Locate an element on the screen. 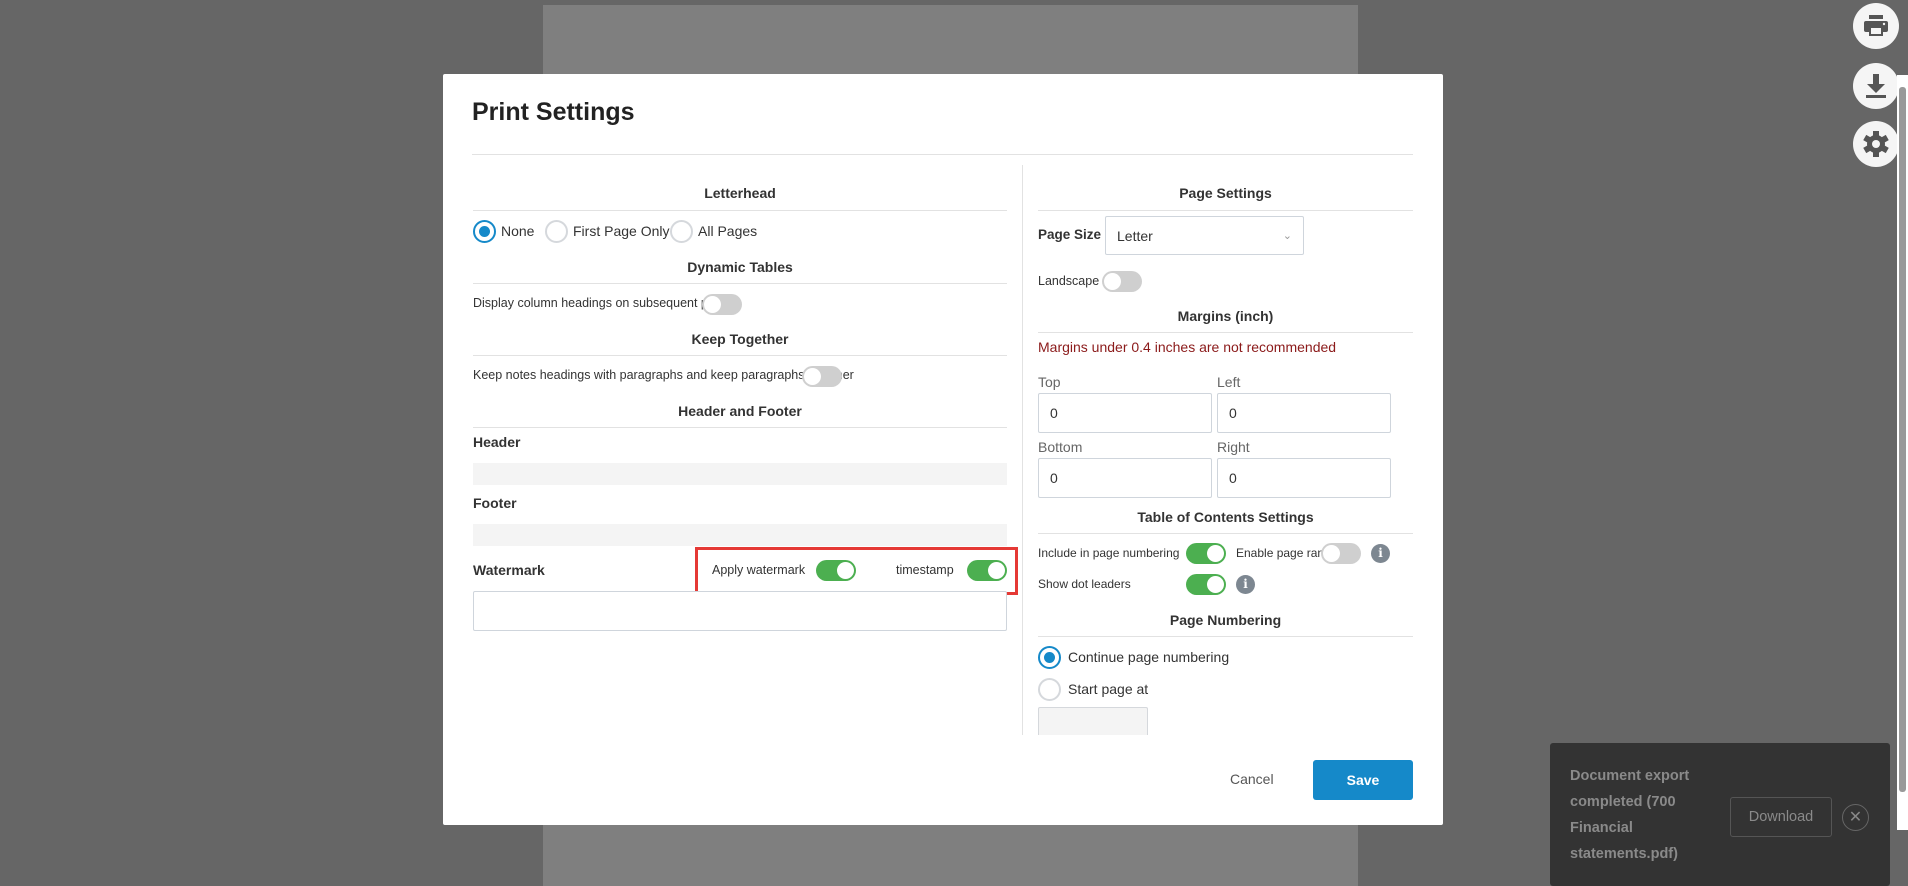 The width and height of the screenshot is (1908, 886). page-settings-heading: Page Settings is located at coordinates (1225, 193).